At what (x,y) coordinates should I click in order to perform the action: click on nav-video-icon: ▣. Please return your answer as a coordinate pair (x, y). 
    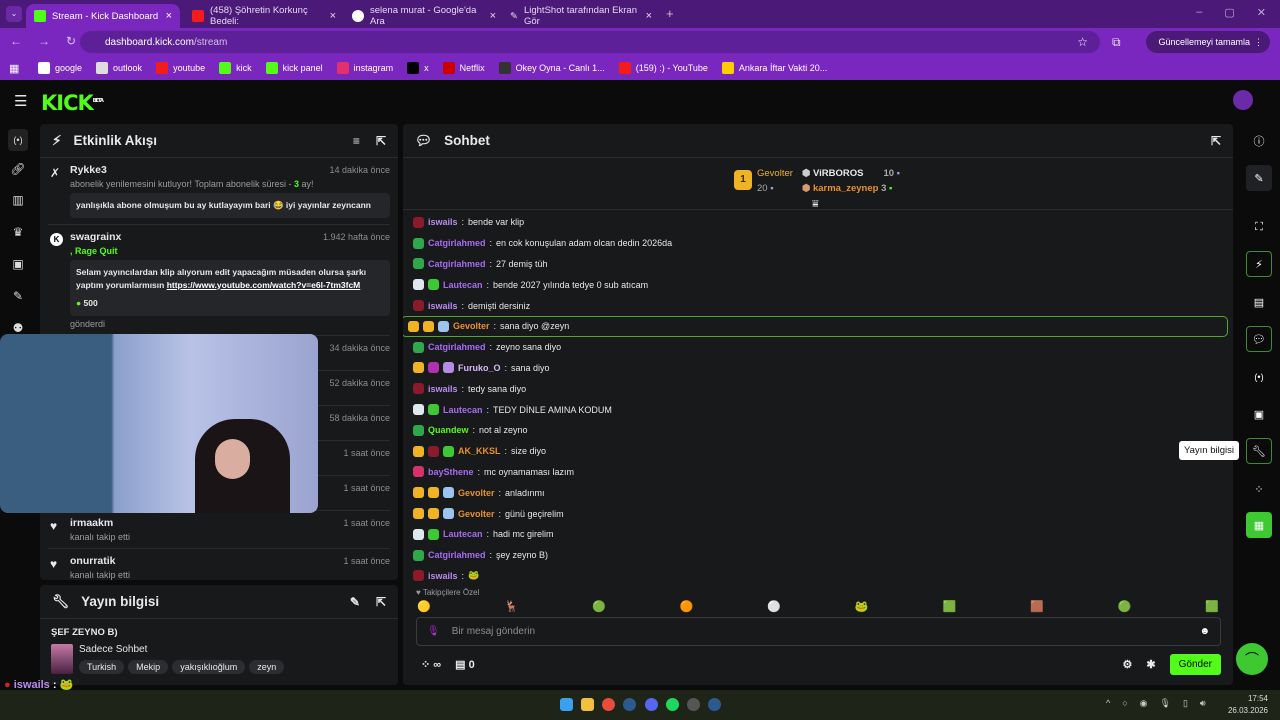
    Looking at the image, I should click on (18, 264).